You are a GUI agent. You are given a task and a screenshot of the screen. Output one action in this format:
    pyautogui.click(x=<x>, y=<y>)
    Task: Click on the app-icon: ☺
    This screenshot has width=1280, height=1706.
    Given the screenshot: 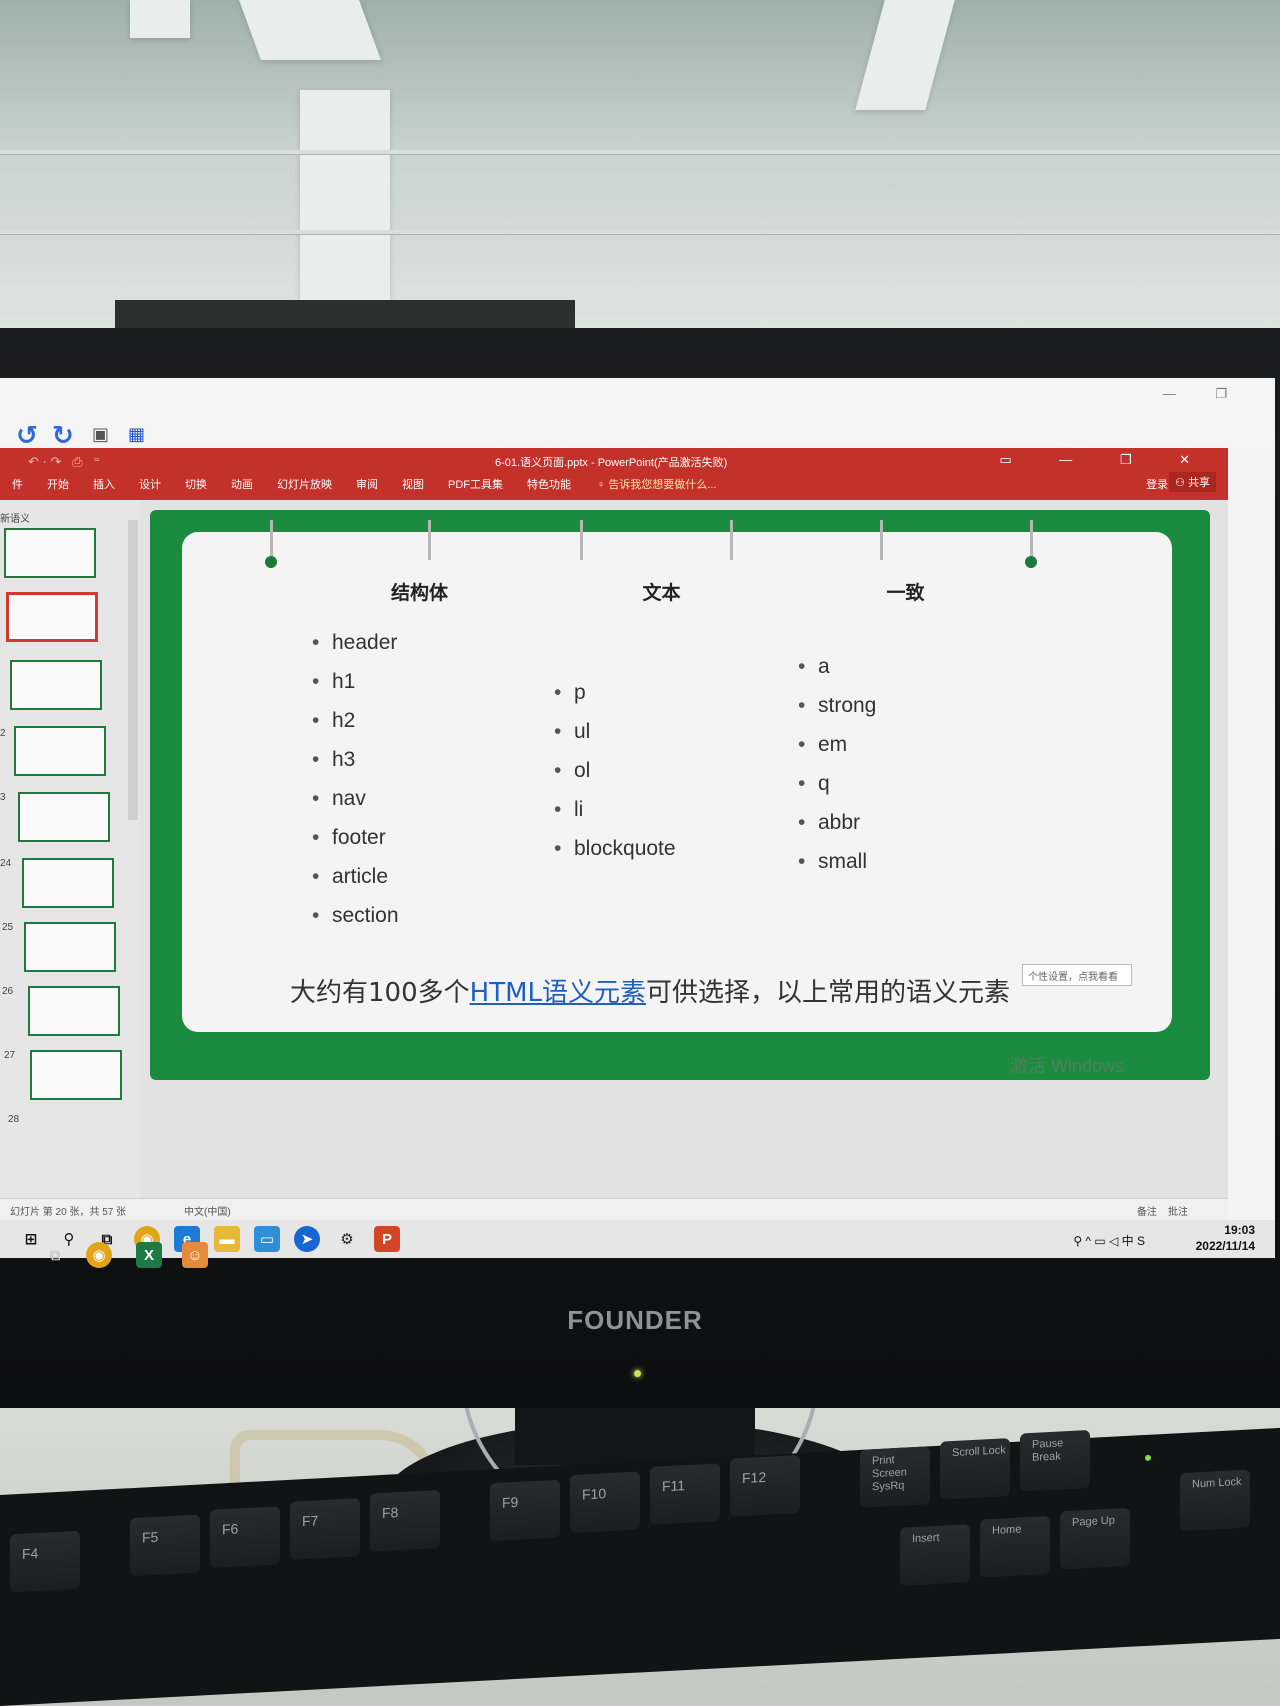 What is the action you would take?
    pyautogui.click(x=195, y=1255)
    